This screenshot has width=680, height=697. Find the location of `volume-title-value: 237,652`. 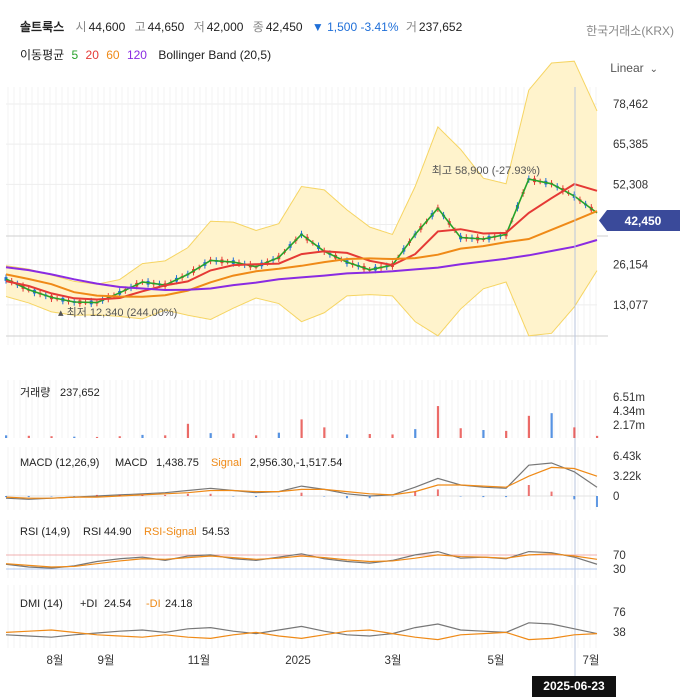

volume-title-value: 237,652 is located at coordinates (80, 393).